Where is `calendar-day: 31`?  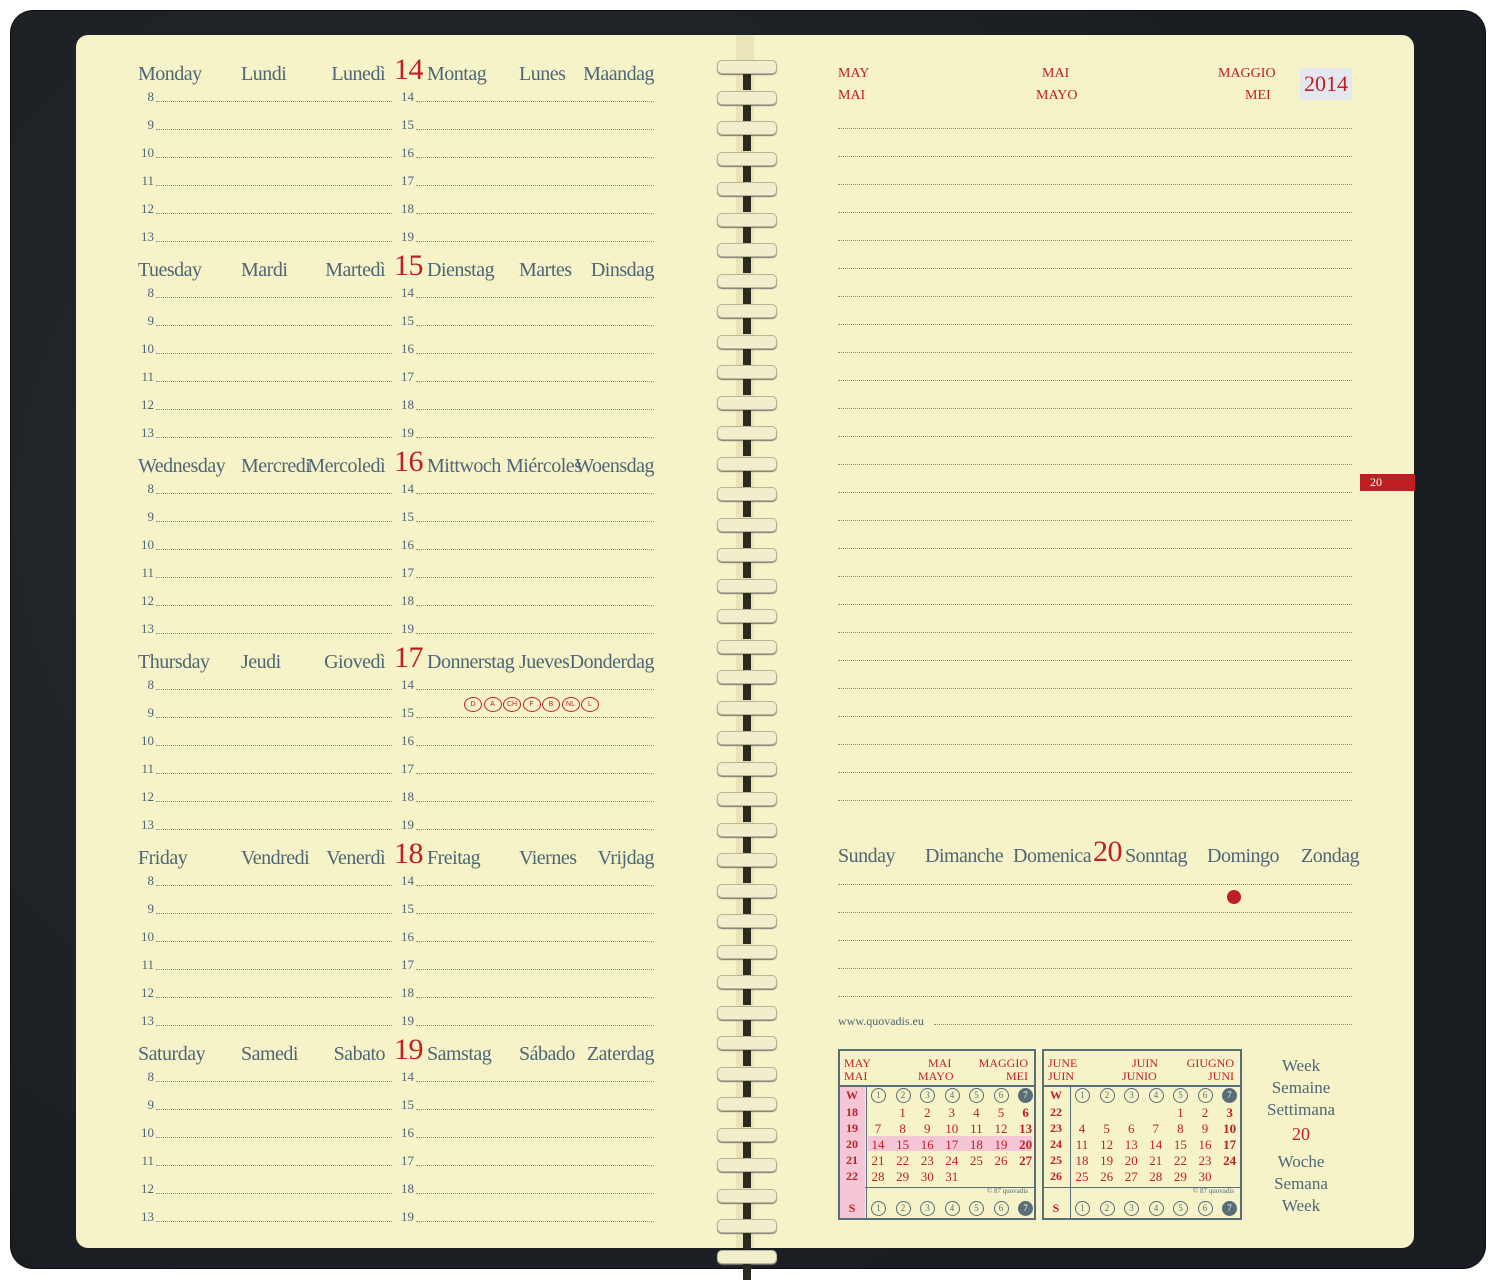
calendar-day: 31 is located at coordinates (952, 1177).